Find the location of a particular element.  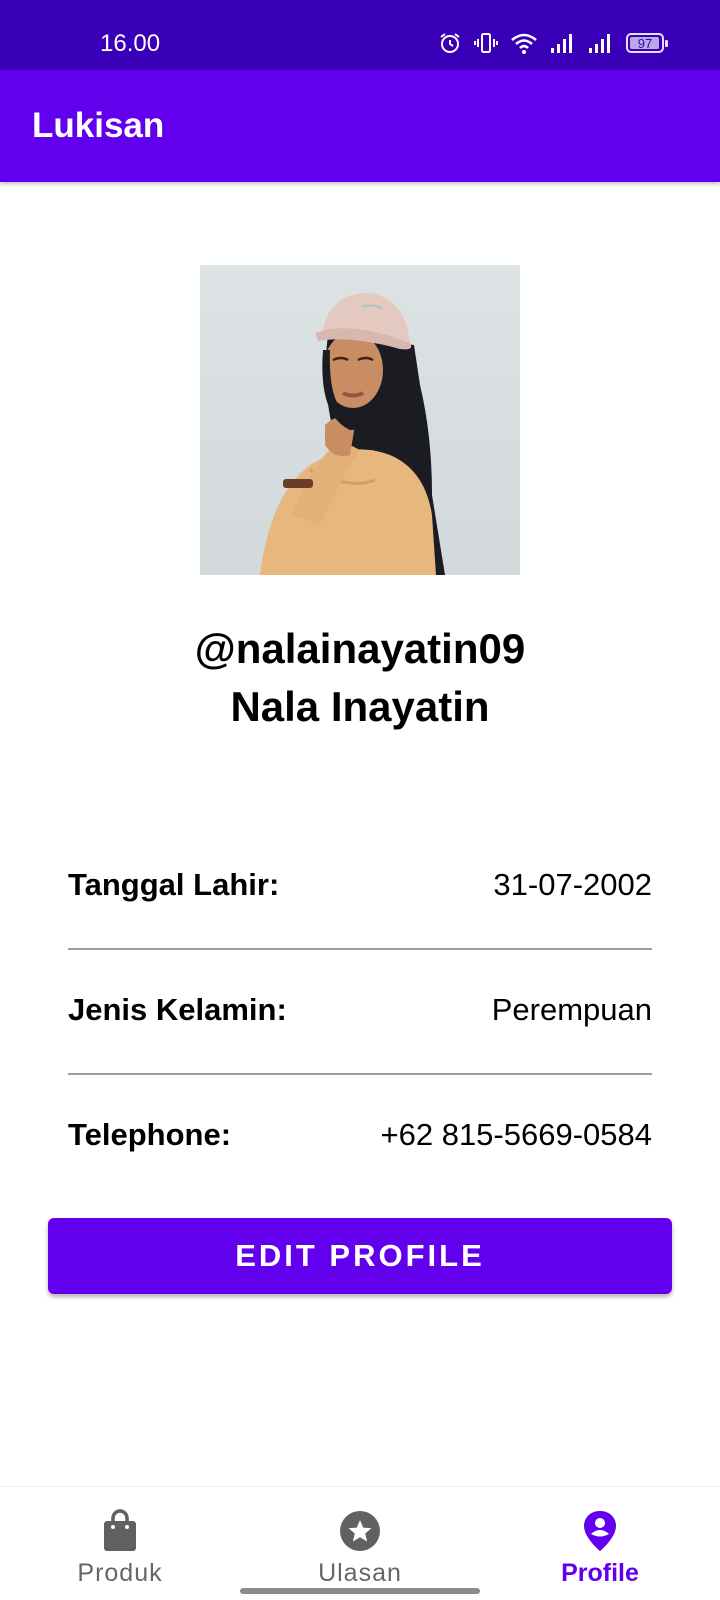

location-pin-icon is located at coordinates (600, 1531).